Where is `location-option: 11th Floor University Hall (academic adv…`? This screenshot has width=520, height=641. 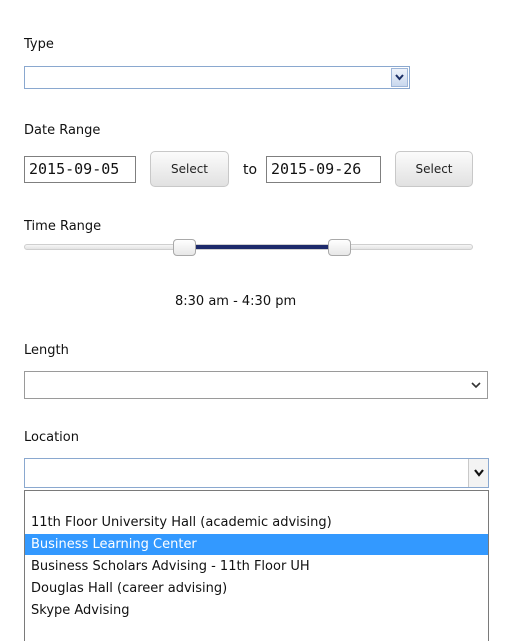 location-option: 11th Floor University Hall (academic adv… is located at coordinates (256, 522).